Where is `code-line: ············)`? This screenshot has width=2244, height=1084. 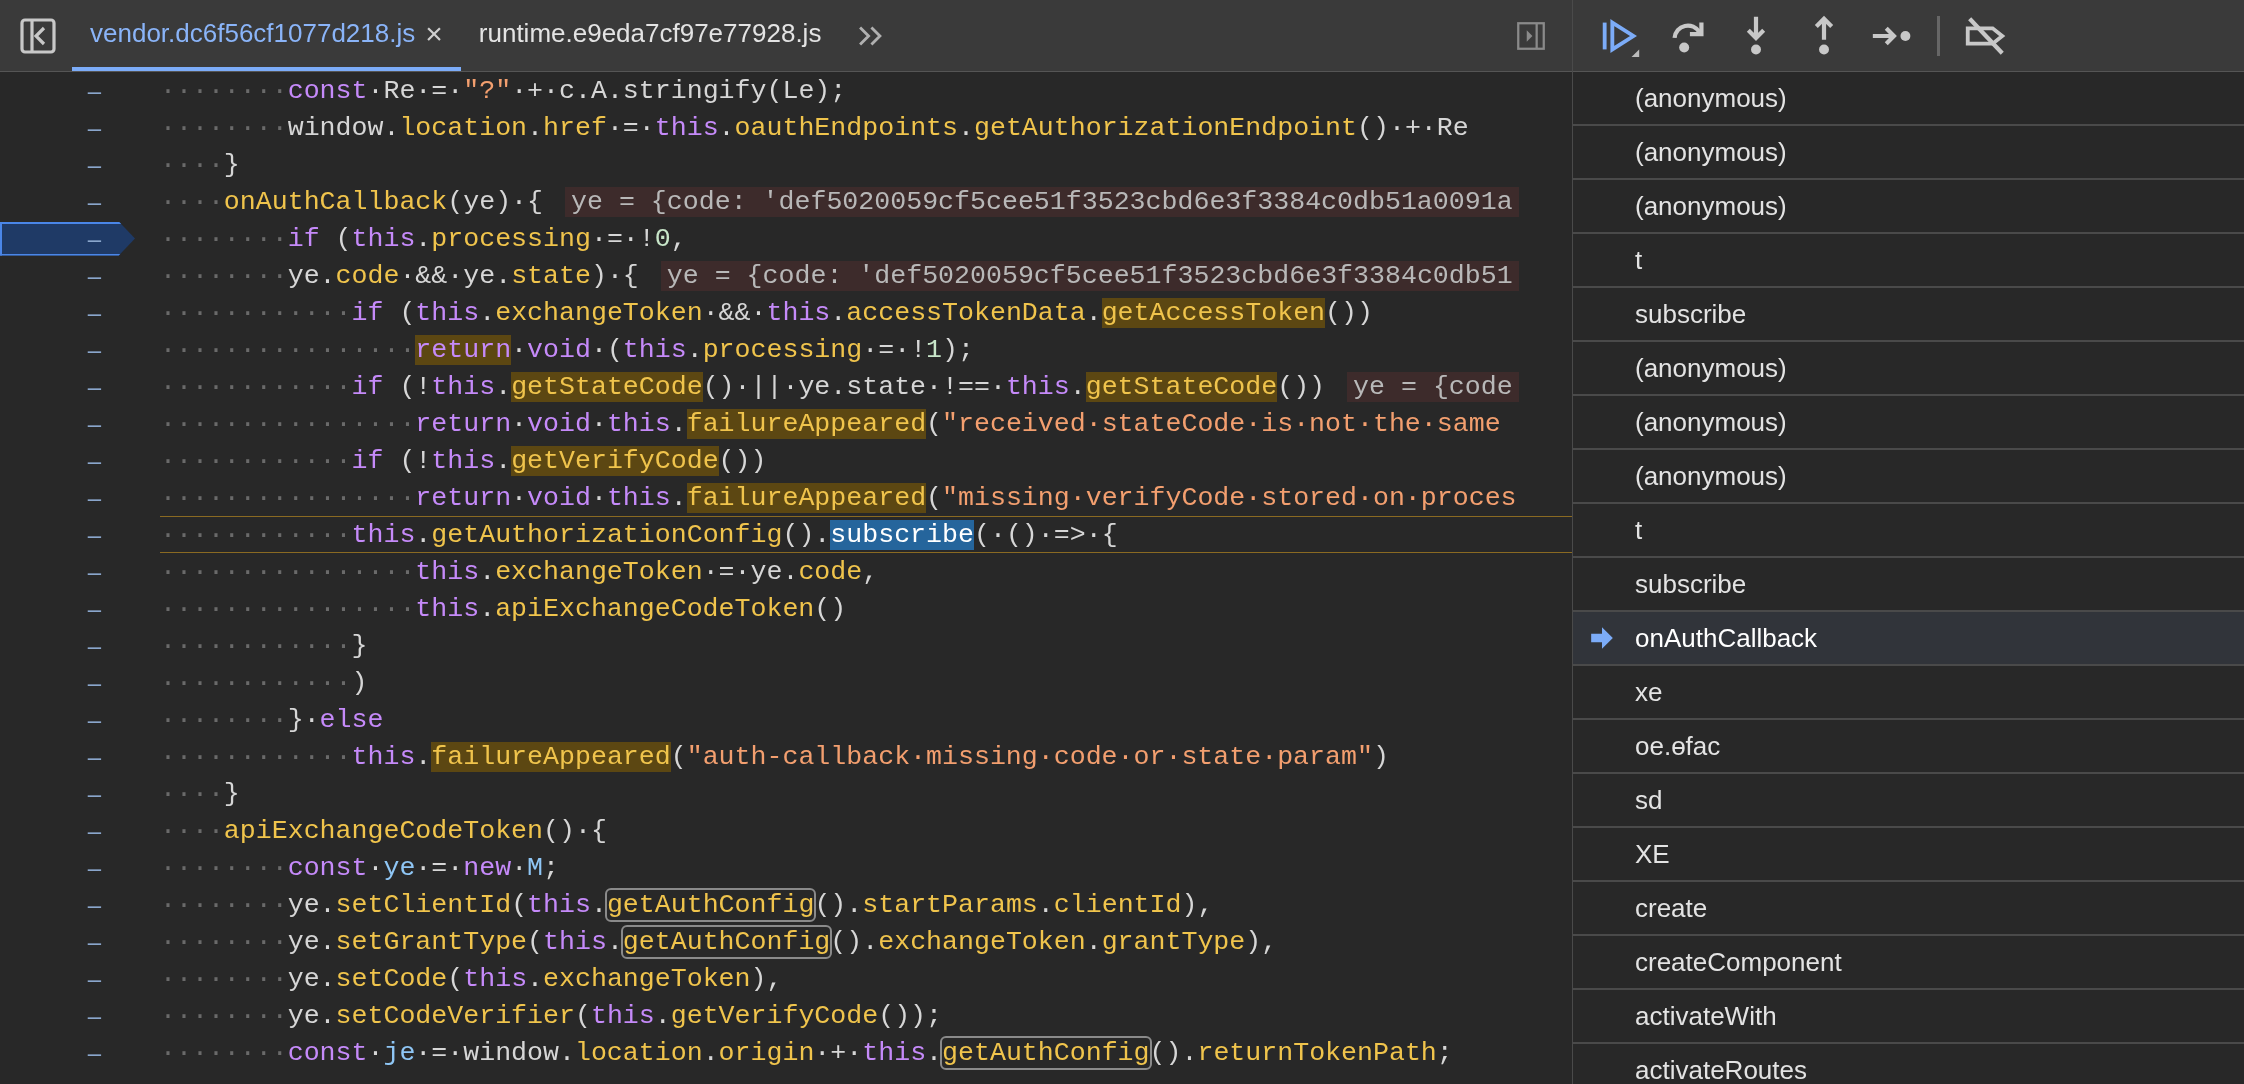
code-line: ············) is located at coordinates (264, 682).